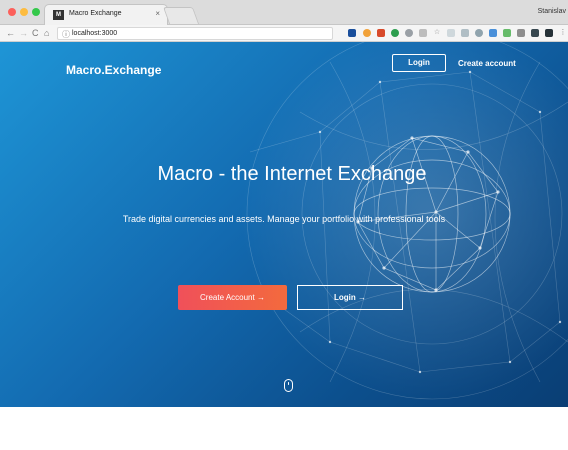 Image resolution: width=568 pixels, height=450 pixels. Describe the element at coordinates (24, 12) in the screenshot. I see `minimize-window-icon` at that location.